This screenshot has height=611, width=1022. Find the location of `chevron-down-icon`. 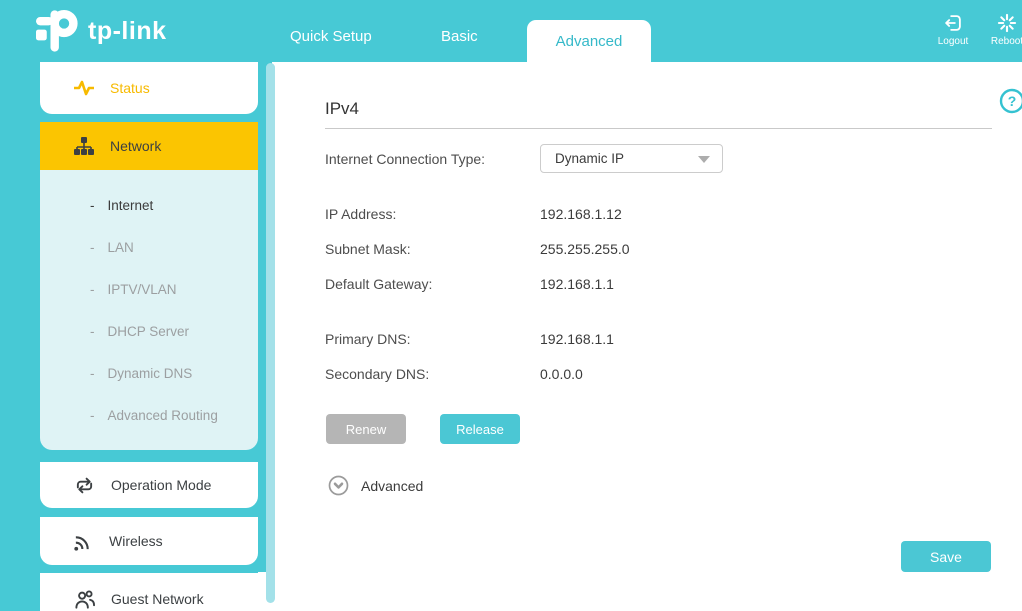

chevron-down-icon is located at coordinates (704, 159).